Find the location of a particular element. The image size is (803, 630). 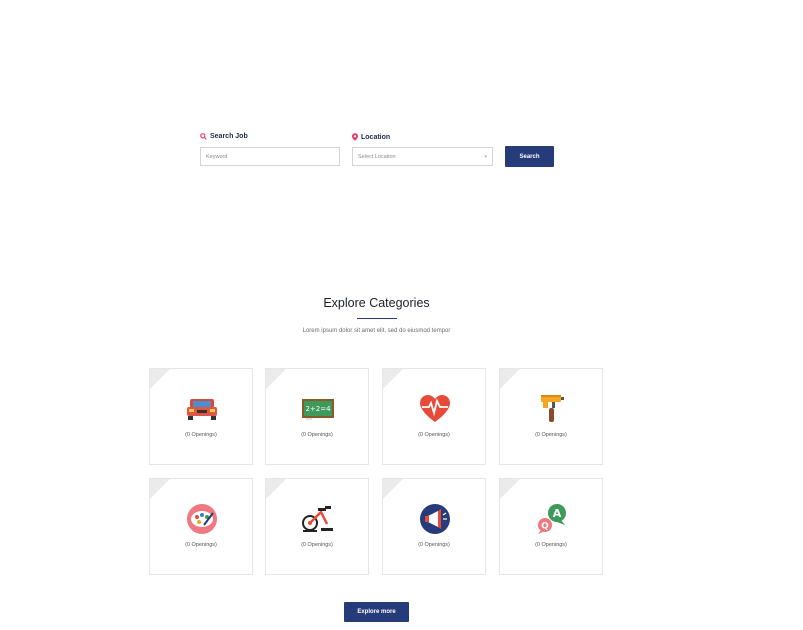

megaphone-icon is located at coordinates (435, 519).